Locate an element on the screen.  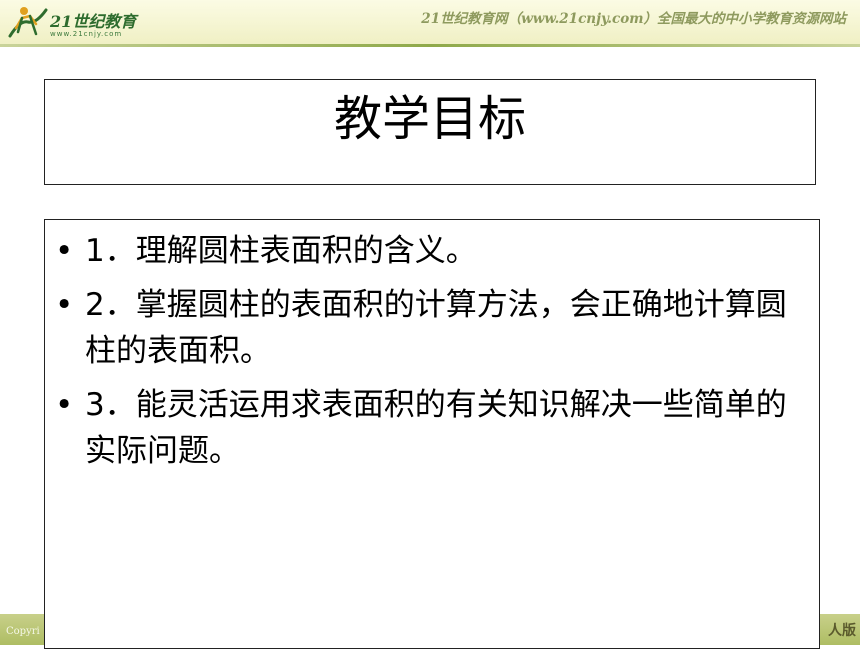
list-item: • 1．理解圆柱表面积的含义。 is located at coordinates (429, 251).